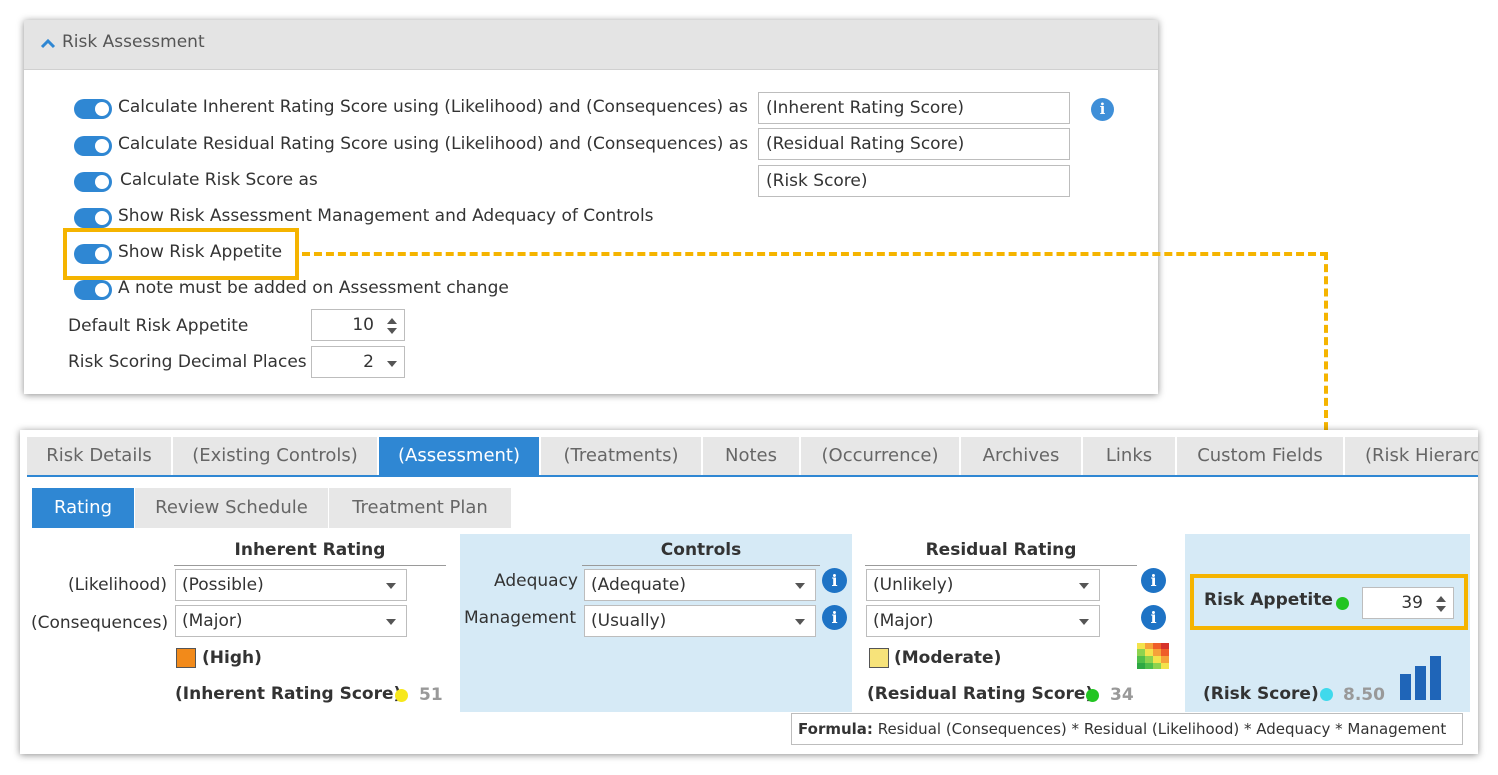 This screenshot has width=1498, height=775. Describe the element at coordinates (186, 658) in the screenshot. I see `inherent-rating-swatch` at that location.